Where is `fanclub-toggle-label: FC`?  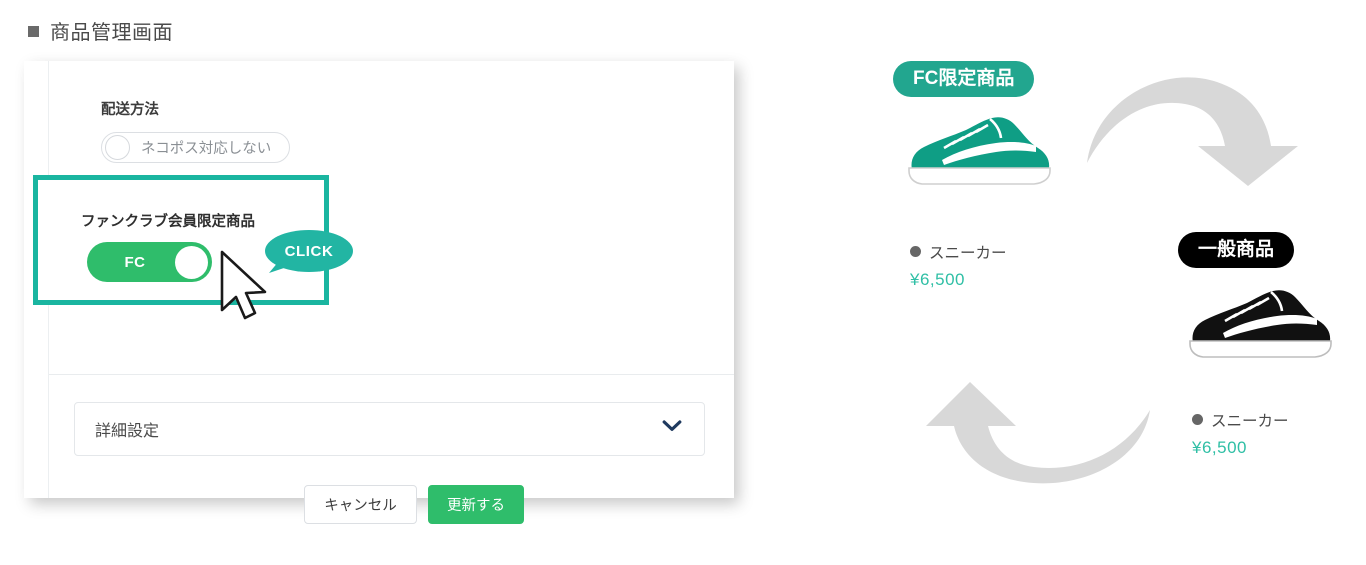
fanclub-toggle-label: FC is located at coordinates (135, 262).